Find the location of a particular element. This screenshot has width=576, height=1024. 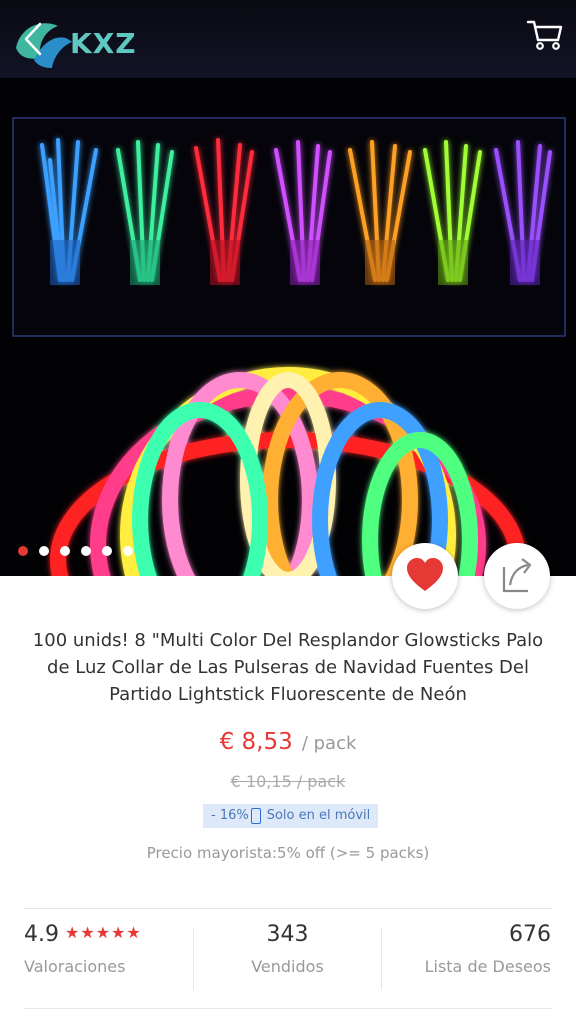

rating-label: Valoraciones is located at coordinates (75, 966).